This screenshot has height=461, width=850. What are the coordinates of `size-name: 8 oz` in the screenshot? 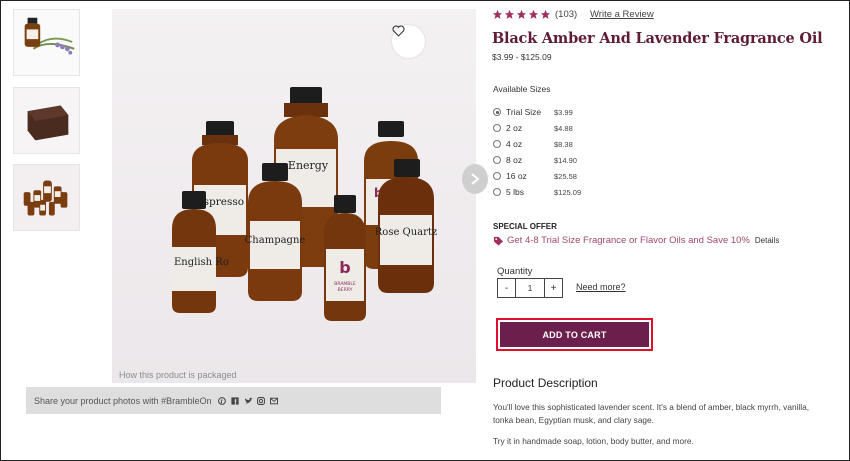 It's located at (514, 160).